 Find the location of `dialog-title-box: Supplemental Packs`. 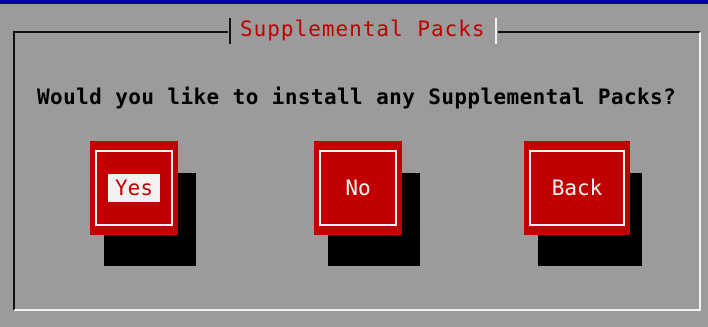

dialog-title-box: Supplemental Packs is located at coordinates (363, 29).